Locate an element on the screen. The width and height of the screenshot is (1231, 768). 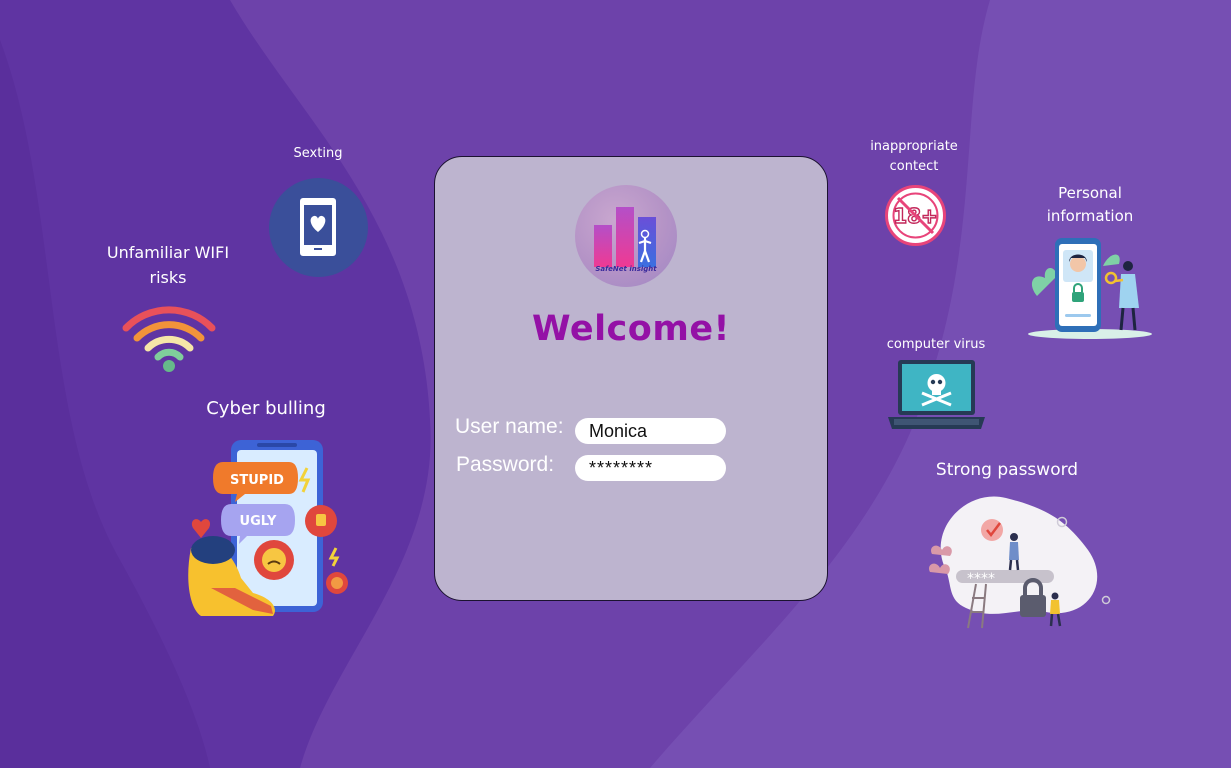
bubble-ugly-text: UGLY is located at coordinates (258, 521).